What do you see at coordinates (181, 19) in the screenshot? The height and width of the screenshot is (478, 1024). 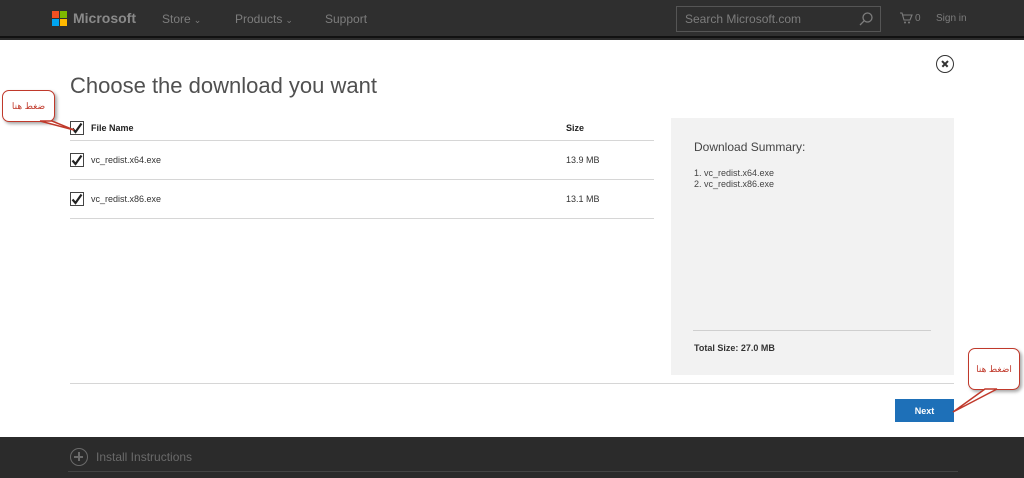 I see `nav-store: Store ⌄` at bounding box center [181, 19].